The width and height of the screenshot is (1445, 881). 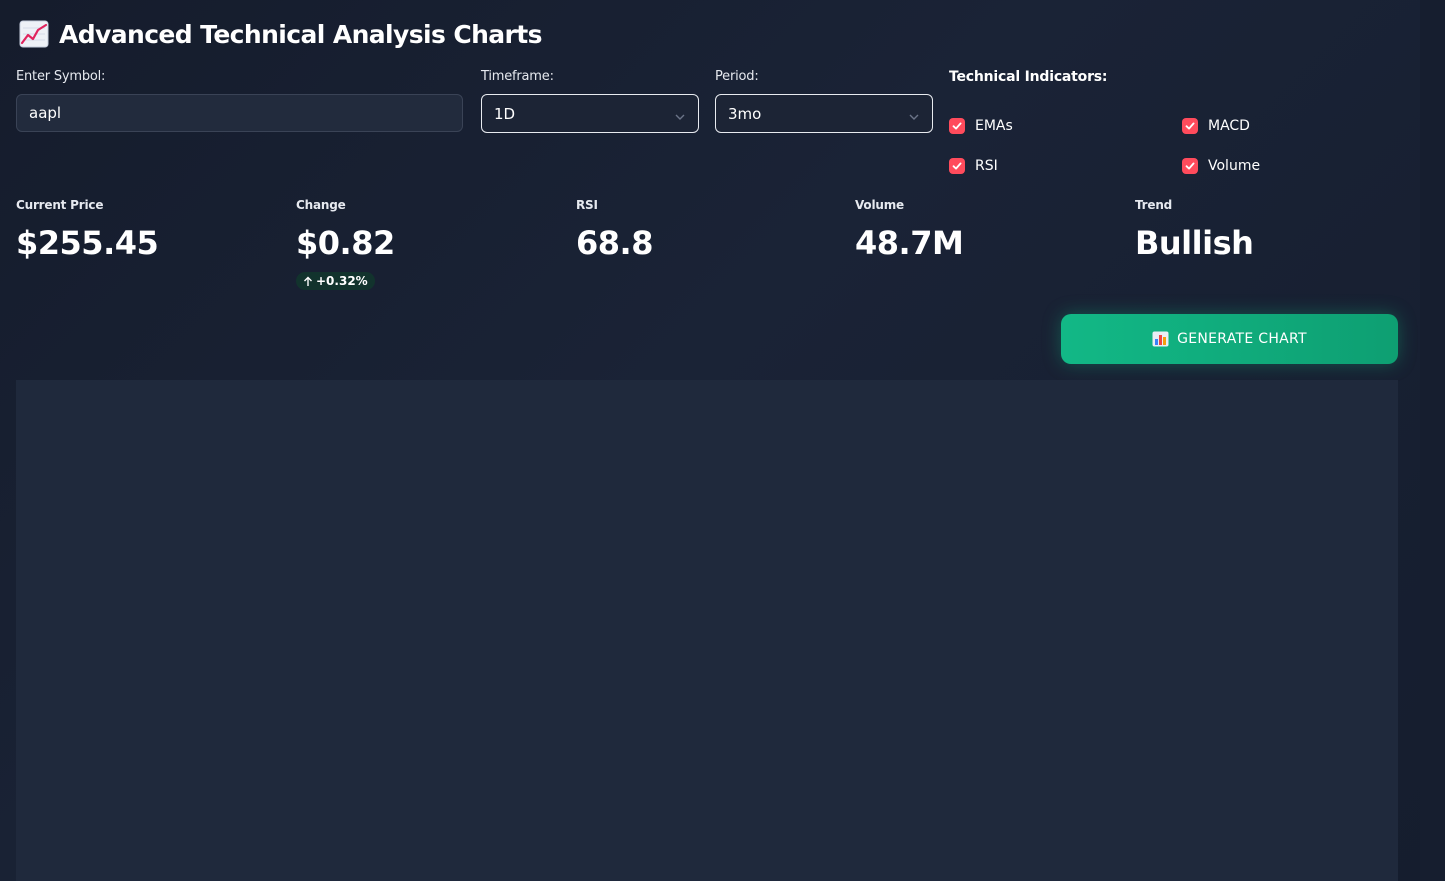 I want to click on checkbox-label: Volume, so click(x=1234, y=166).